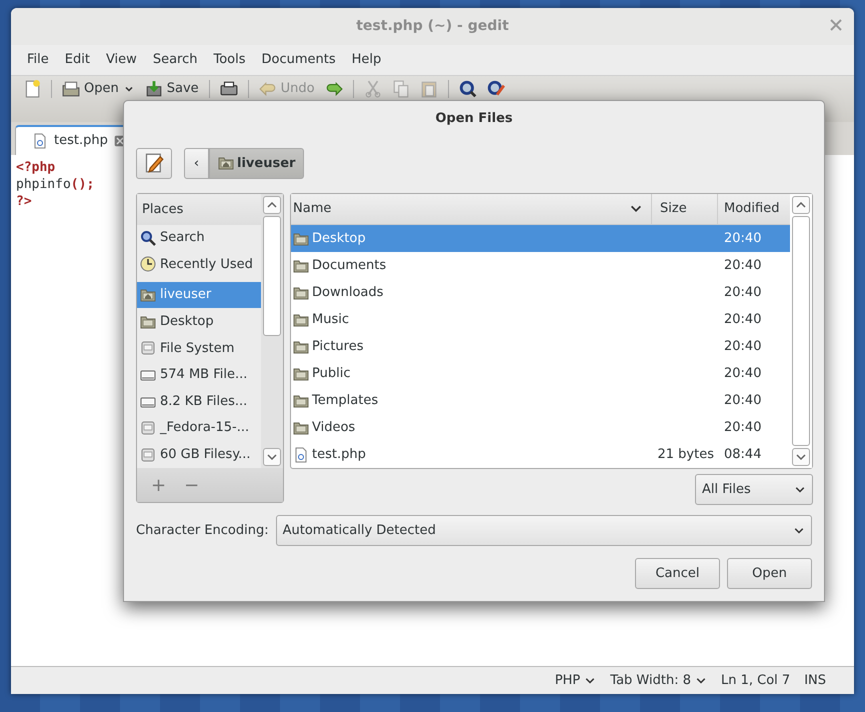 Image resolution: width=865 pixels, height=712 pixels. Describe the element at coordinates (55, 184) in the screenshot. I see `code-line: phpinfo();` at that location.